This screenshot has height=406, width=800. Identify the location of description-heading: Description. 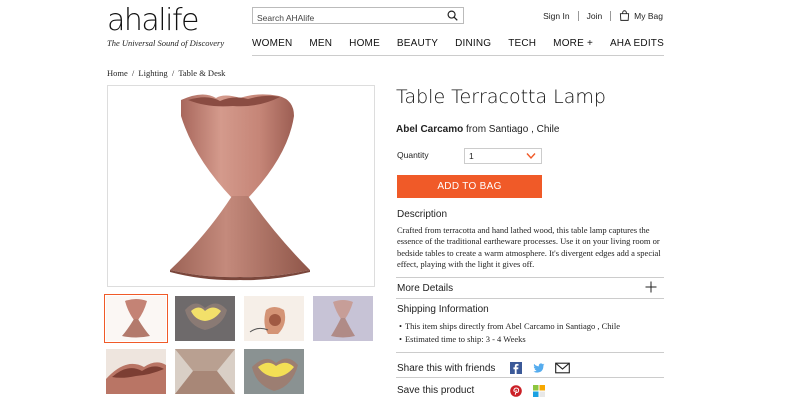
(422, 214).